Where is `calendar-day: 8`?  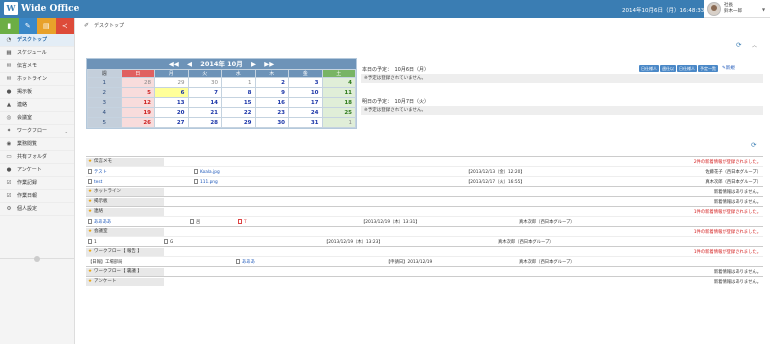 calendar-day: 8 is located at coordinates (238, 92).